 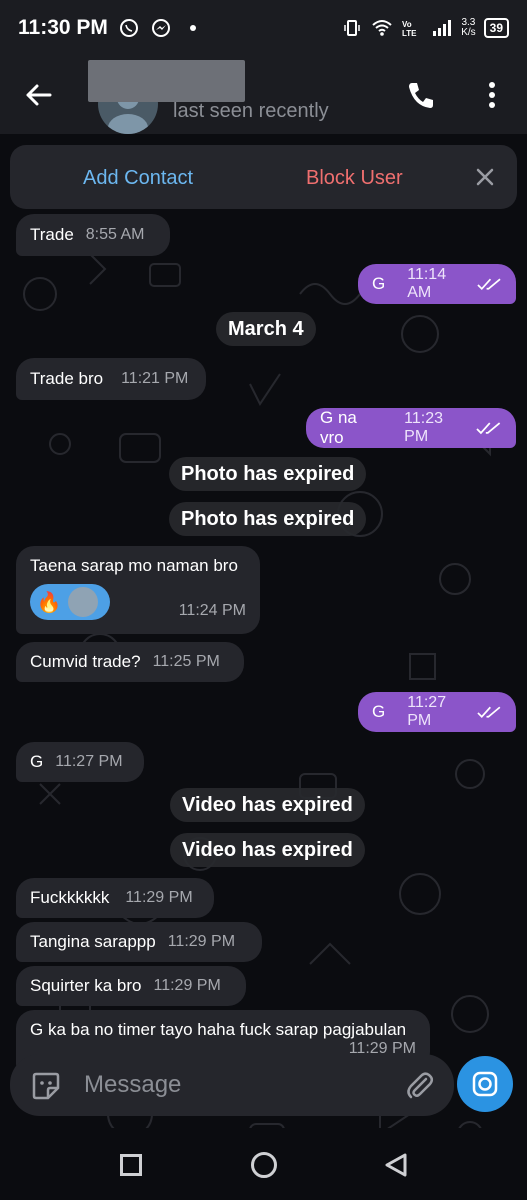 What do you see at coordinates (251, 111) in the screenshot?
I see `last-seen-status: last seen recently` at bounding box center [251, 111].